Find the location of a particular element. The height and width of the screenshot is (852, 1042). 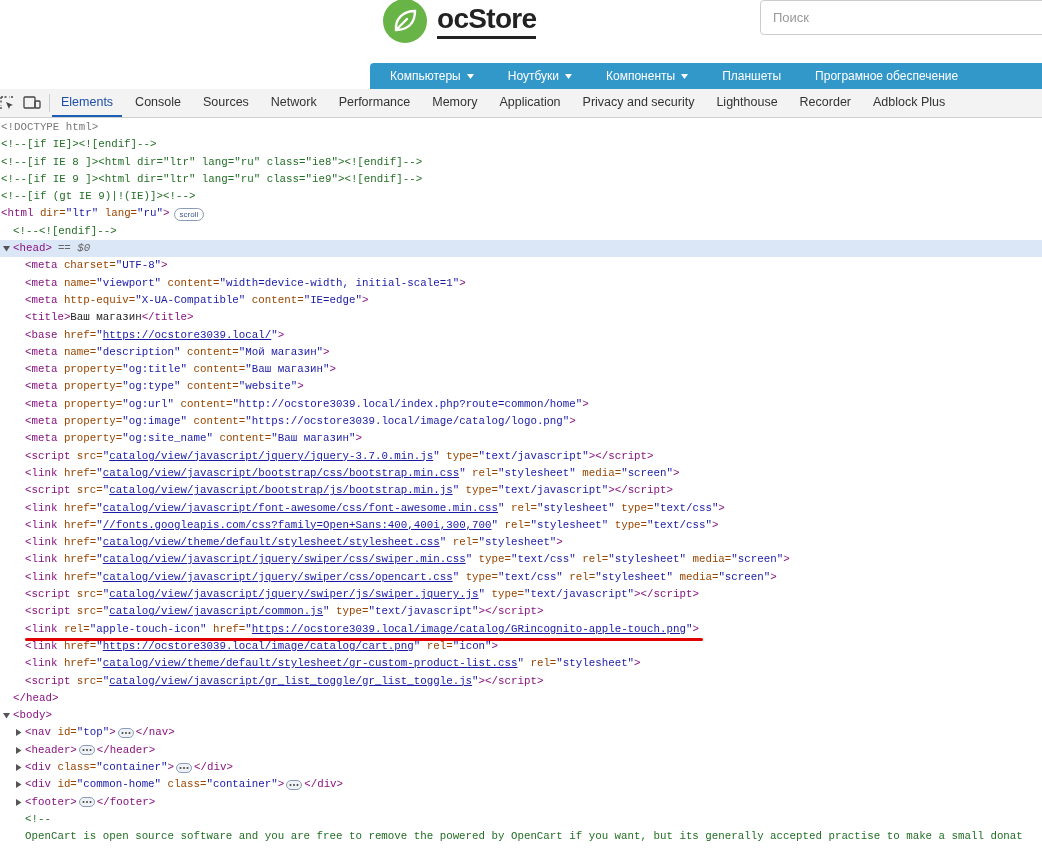

code-link: catalog/view/javascript/bootstrap/js/bootstrap.min.js is located at coordinates (281, 490).